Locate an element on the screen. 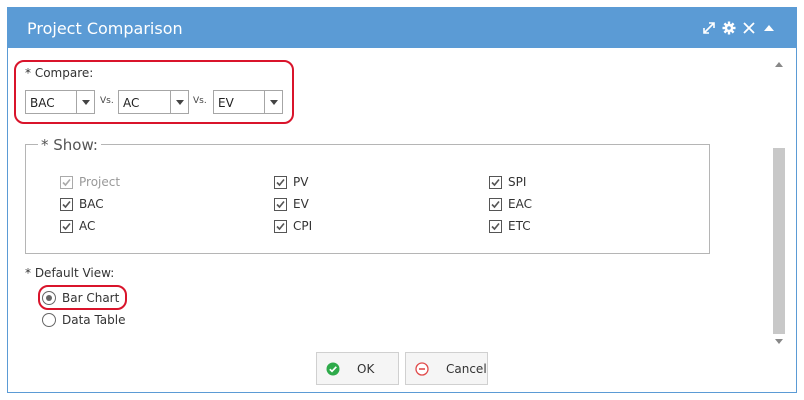  compare-select-2: AC is located at coordinates (153, 102).